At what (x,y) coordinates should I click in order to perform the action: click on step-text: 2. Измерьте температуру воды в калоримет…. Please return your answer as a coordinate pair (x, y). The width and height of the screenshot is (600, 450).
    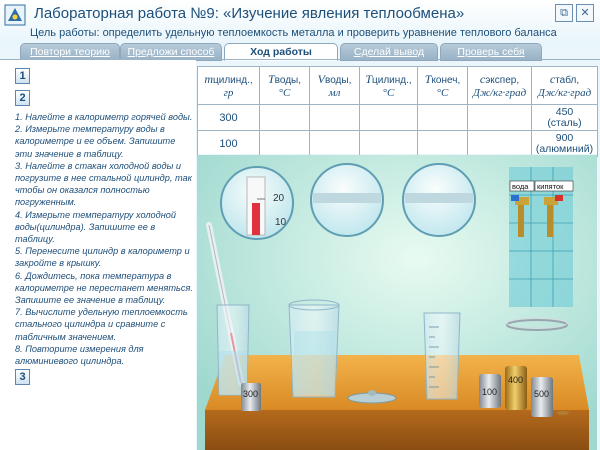
    Looking at the image, I should click on (95, 141).